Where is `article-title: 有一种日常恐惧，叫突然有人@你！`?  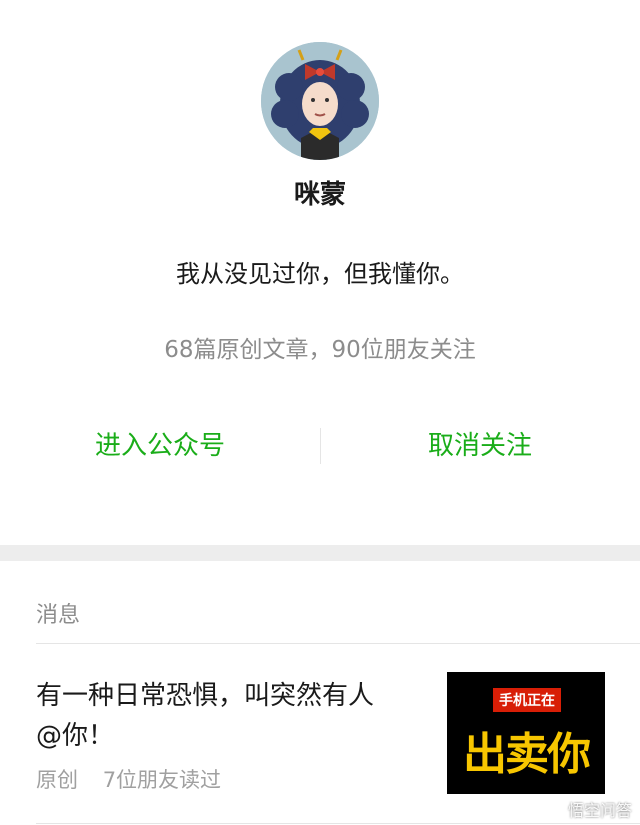
article-title: 有一种日常恐惧，叫突然有人@你！ is located at coordinates (211, 716).